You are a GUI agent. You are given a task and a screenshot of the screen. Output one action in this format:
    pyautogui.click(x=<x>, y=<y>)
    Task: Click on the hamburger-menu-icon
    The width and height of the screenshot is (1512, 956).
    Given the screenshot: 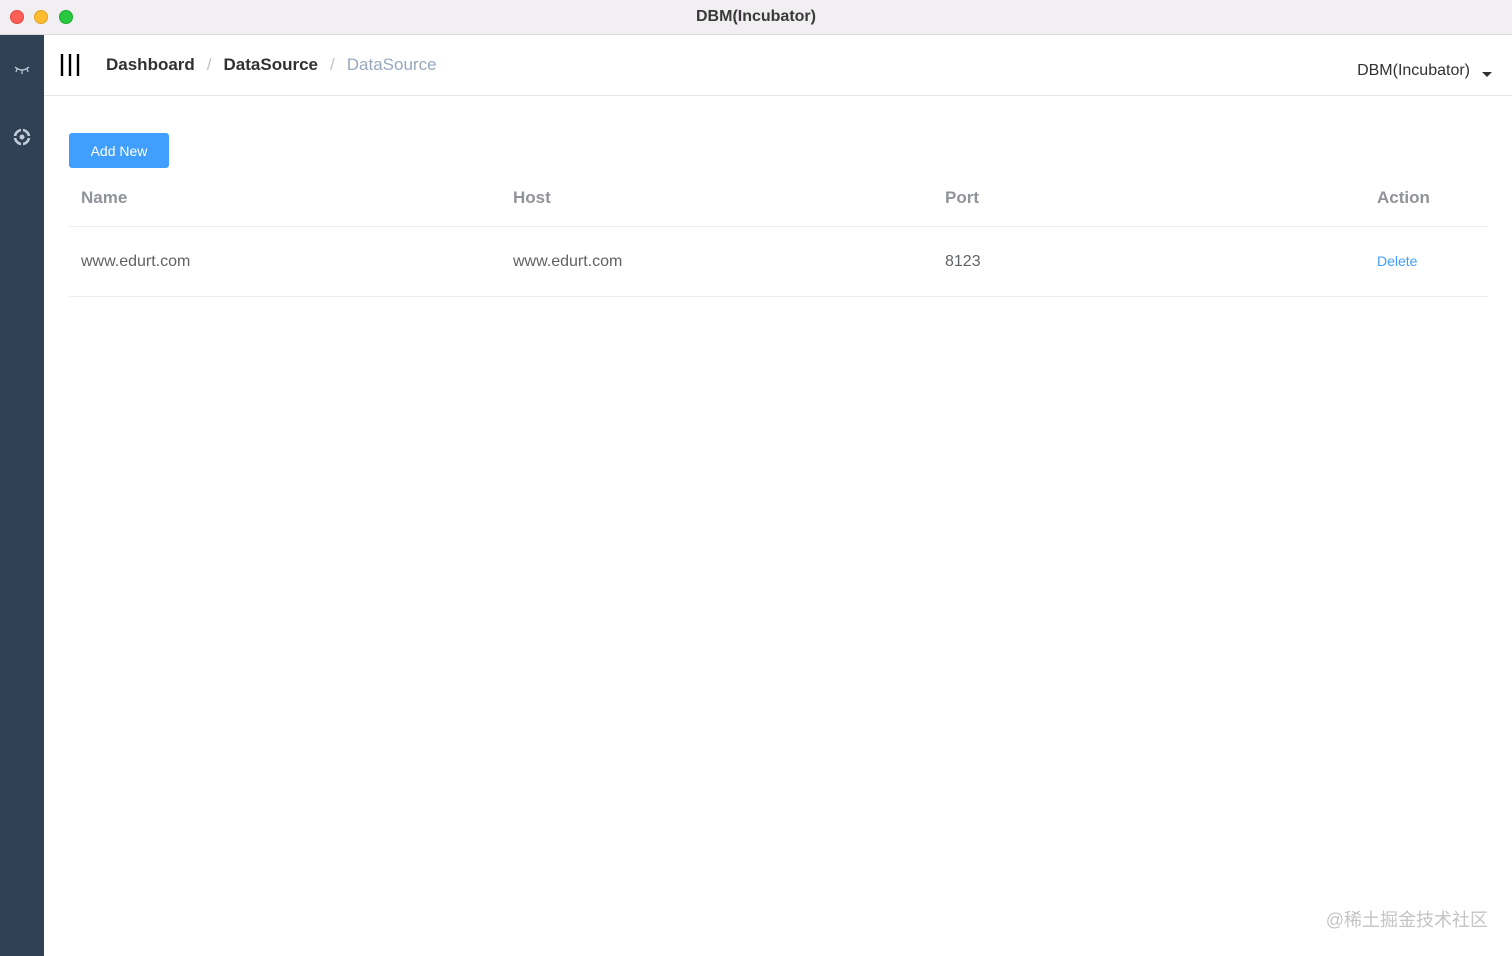 What is the action you would take?
    pyautogui.click(x=70, y=65)
    